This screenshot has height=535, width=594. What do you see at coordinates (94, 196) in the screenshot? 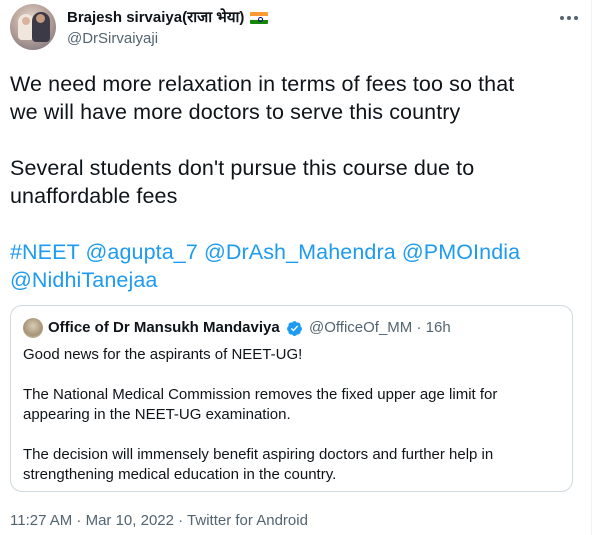
I see `tweet-text-line: unaffordable fees` at bounding box center [94, 196].